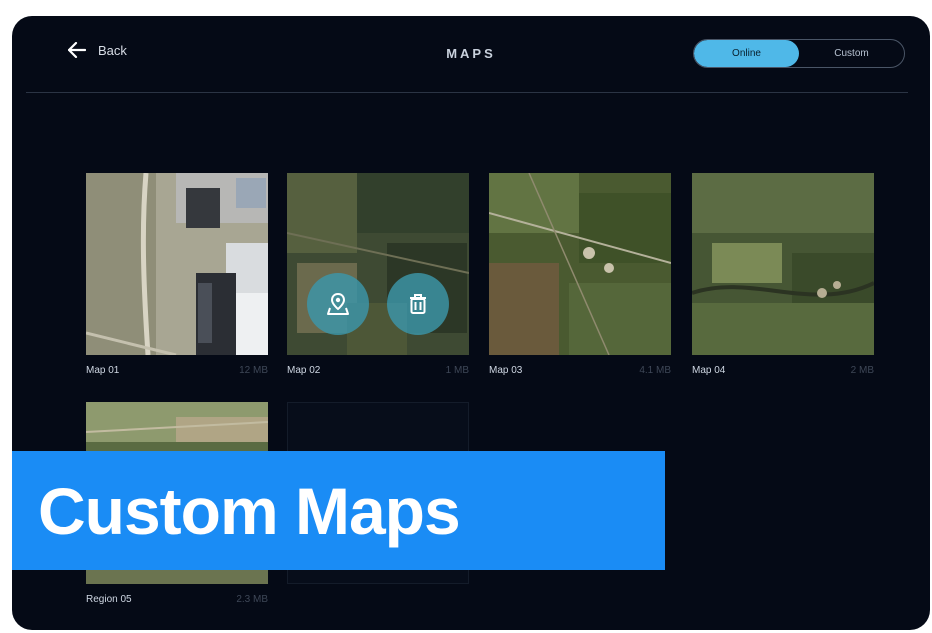 The height and width of the screenshot is (633, 932). Describe the element at coordinates (109, 599) in the screenshot. I see `map-name: Region 05` at that location.